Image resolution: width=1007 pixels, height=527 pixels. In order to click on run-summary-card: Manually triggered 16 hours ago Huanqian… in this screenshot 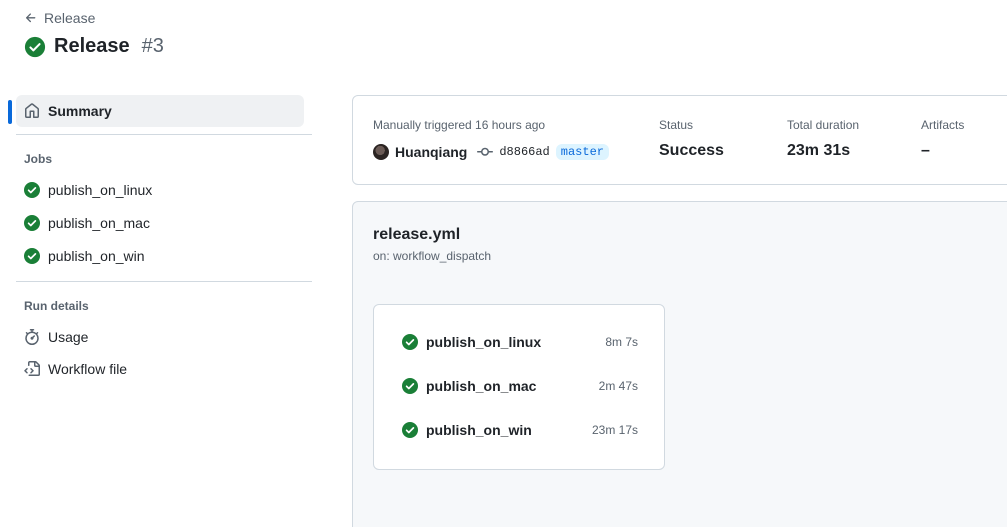, I will do `click(679, 140)`.